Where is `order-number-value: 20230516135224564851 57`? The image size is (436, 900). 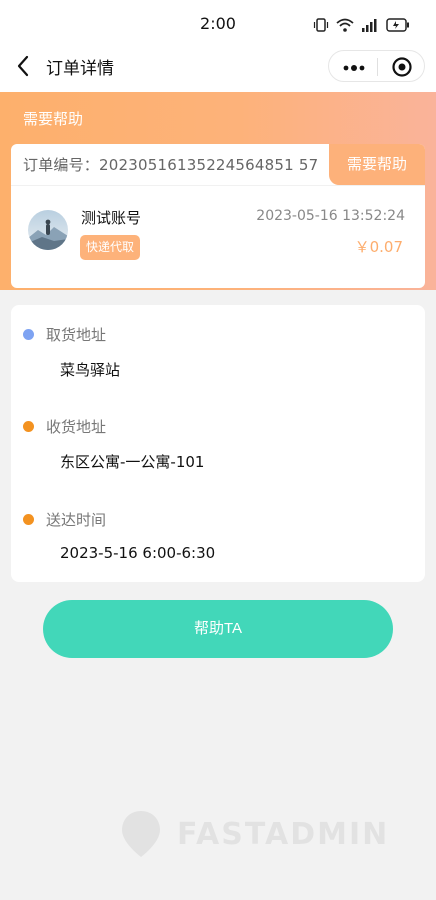 order-number-value: 20230516135224564851 57 is located at coordinates (209, 165).